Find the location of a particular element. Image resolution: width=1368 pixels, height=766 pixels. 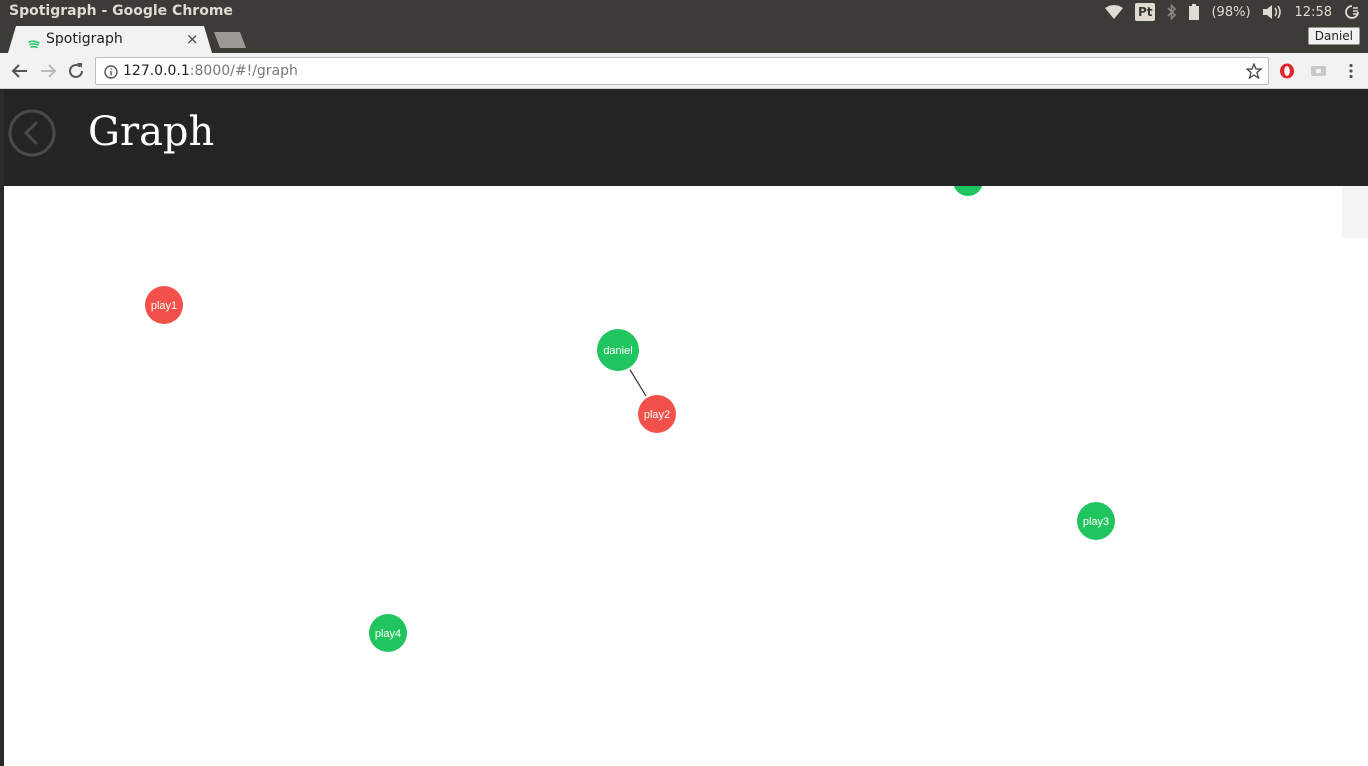

app-header: Graph is located at coordinates (686, 137).